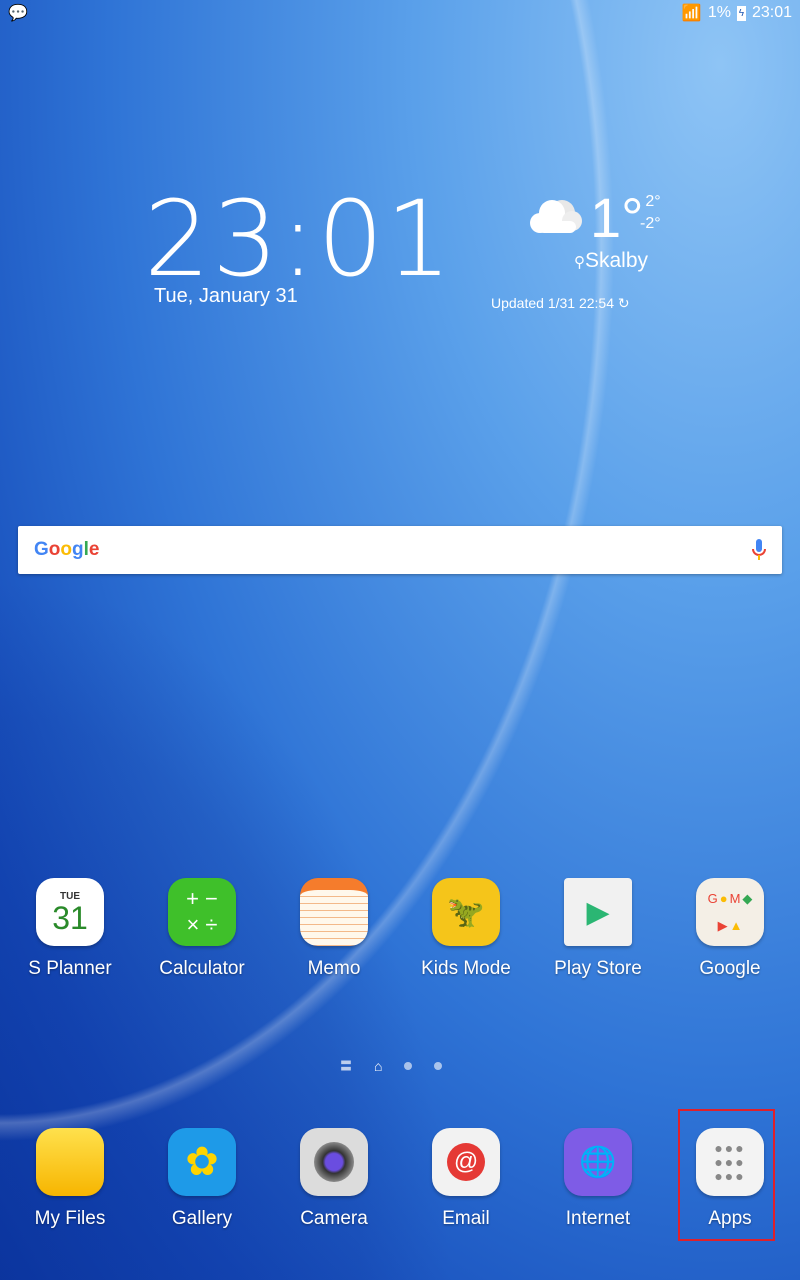 The height and width of the screenshot is (1280, 800). Describe the element at coordinates (624, 303) in the screenshot. I see `refresh-icon: ↻` at that location.